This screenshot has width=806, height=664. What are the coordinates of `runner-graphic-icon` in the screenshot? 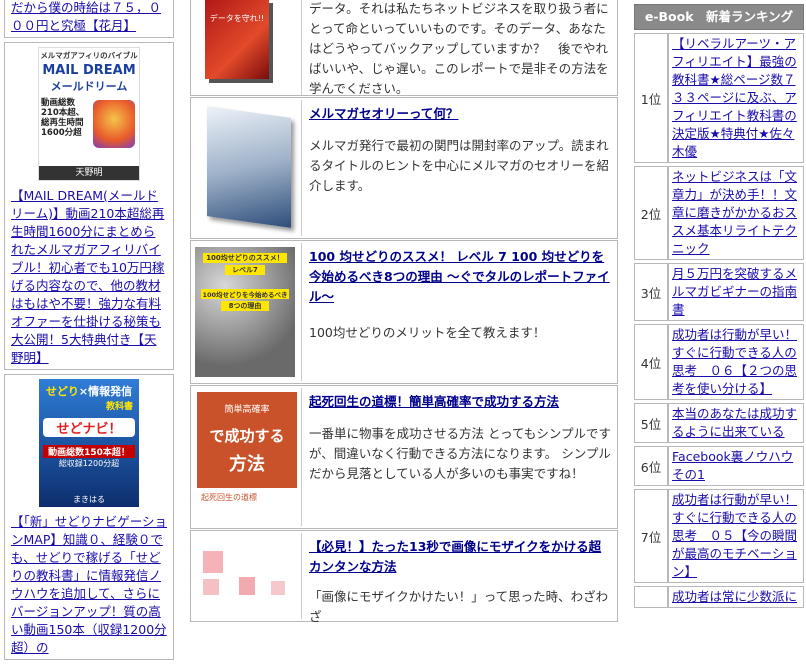 It's located at (114, 124).